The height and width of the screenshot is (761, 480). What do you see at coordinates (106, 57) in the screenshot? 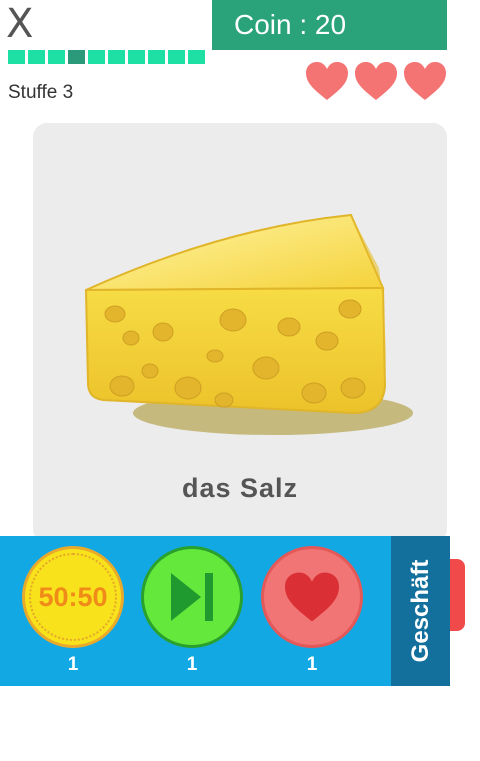
I see `level-progress` at bounding box center [106, 57].